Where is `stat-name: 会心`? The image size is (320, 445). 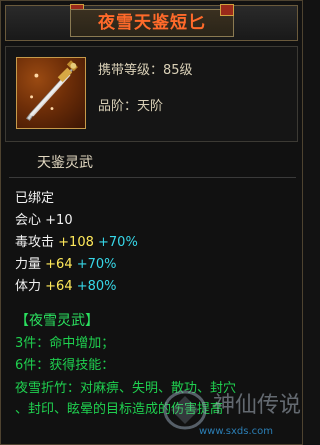 stat-name: 会心 is located at coordinates (28, 220).